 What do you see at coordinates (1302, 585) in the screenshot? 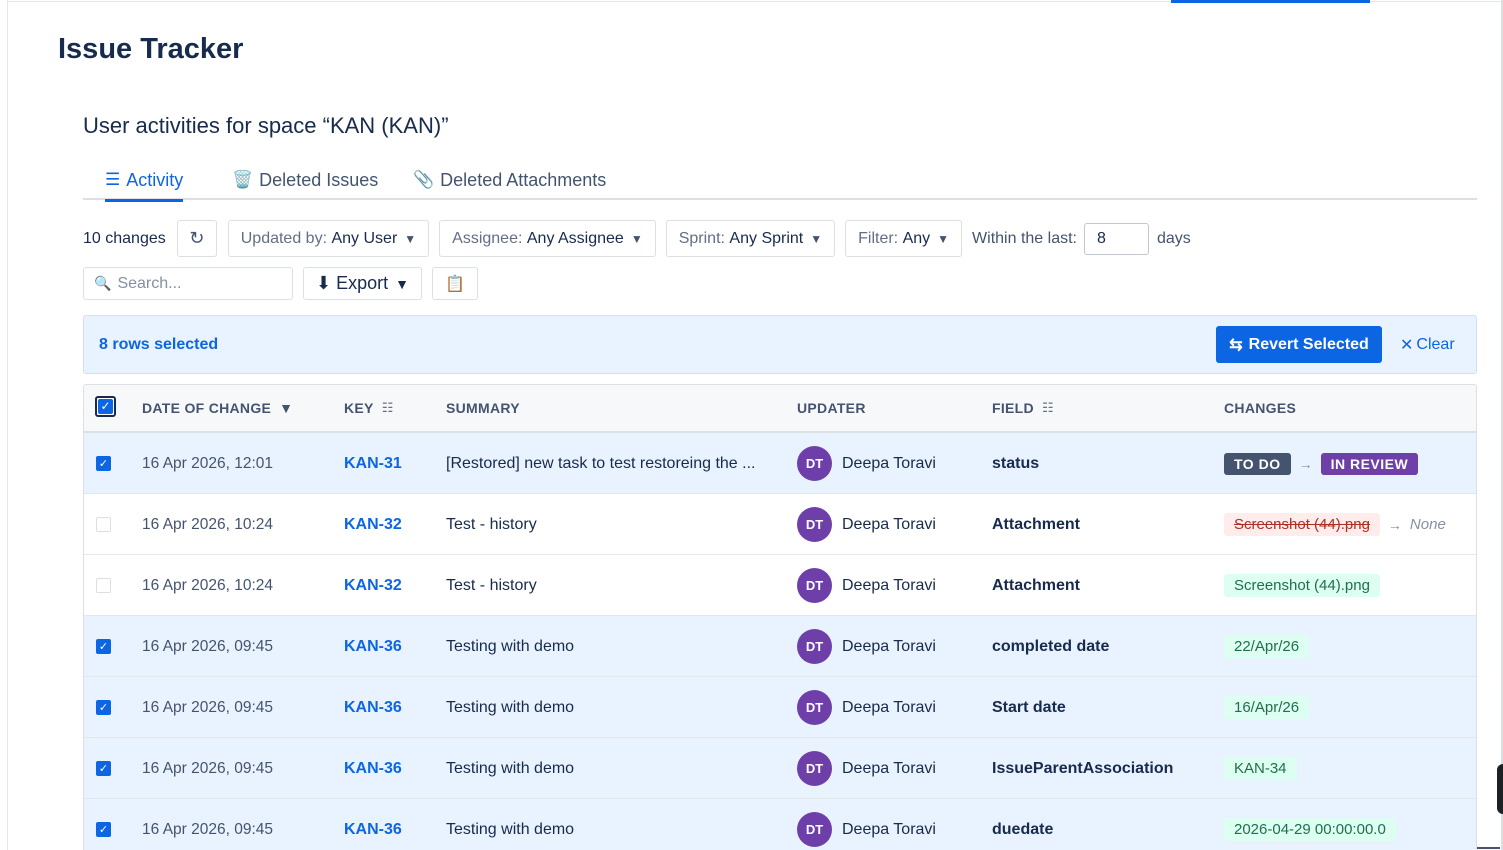
I see `added-value: Screenshot (44).png` at bounding box center [1302, 585].